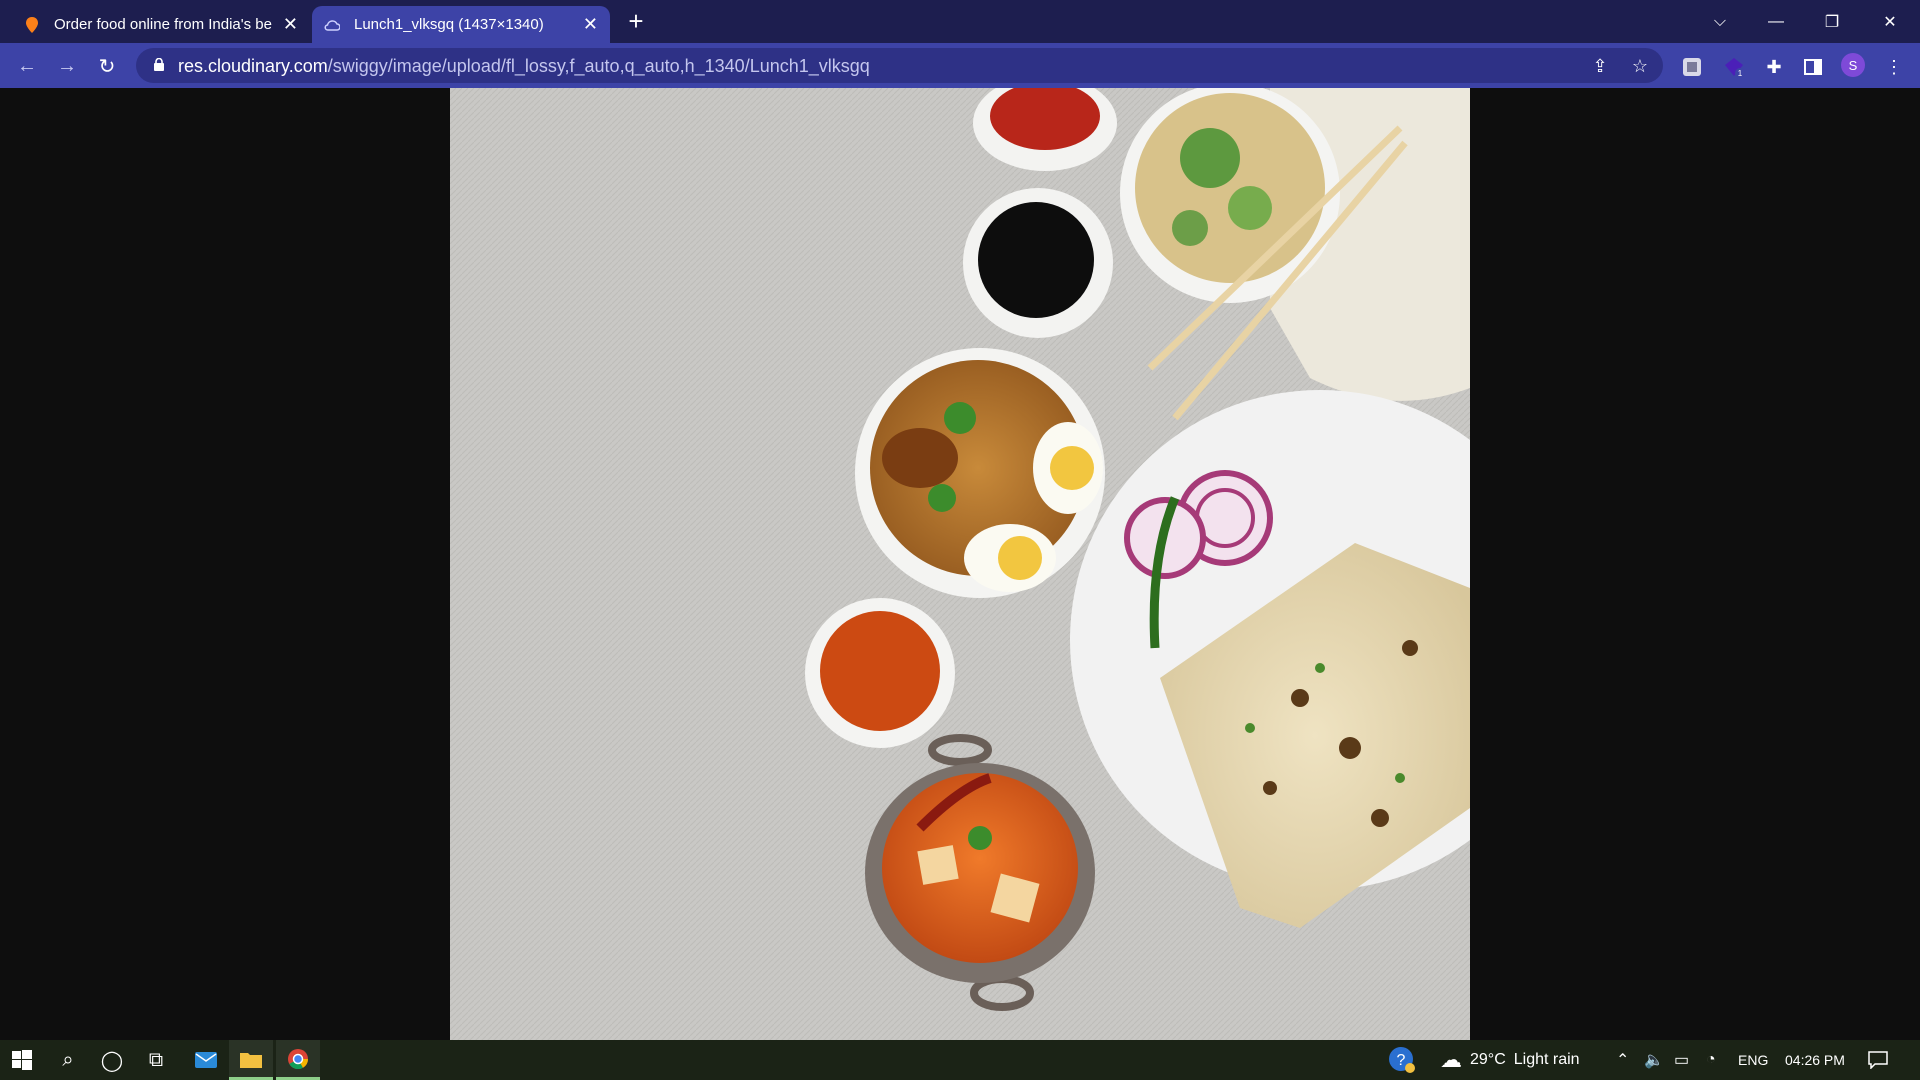 The image size is (1920, 1080). What do you see at coordinates (32, 24) in the screenshot?
I see `swiggy-pin-icon` at bounding box center [32, 24].